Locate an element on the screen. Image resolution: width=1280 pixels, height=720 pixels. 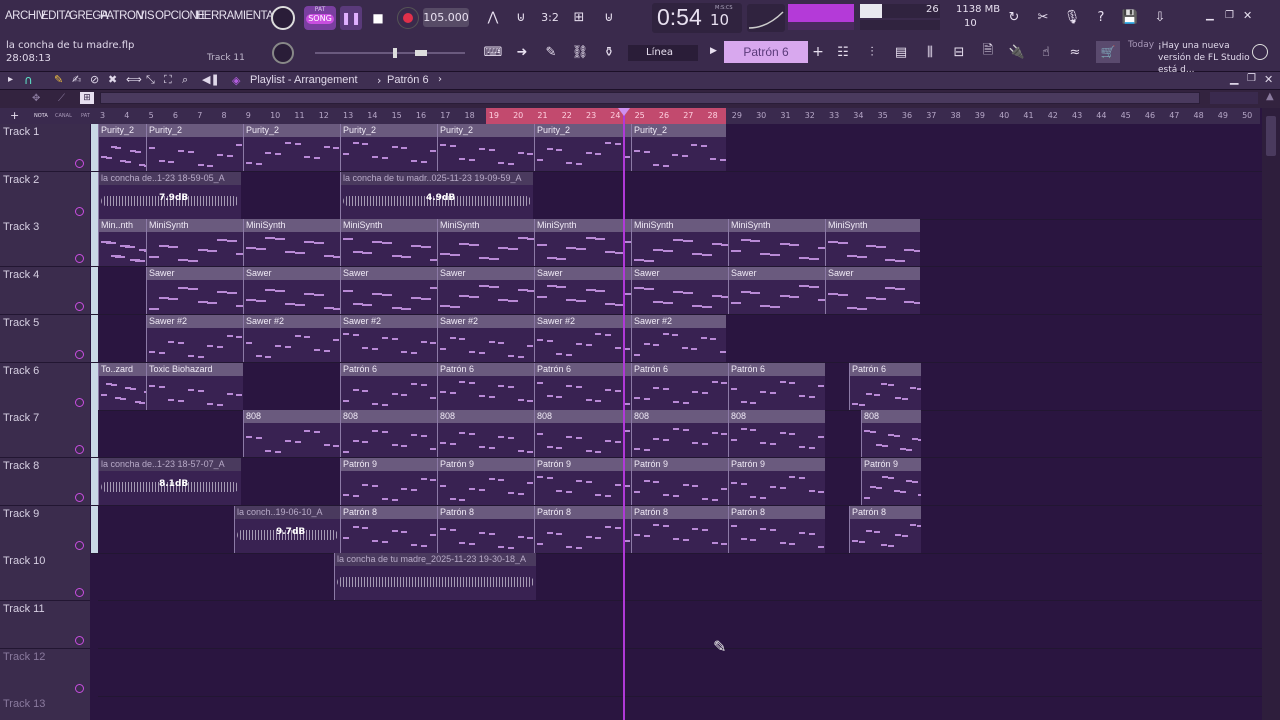
pattern-prev-icon: ▶ is located at coordinates (713, 51).